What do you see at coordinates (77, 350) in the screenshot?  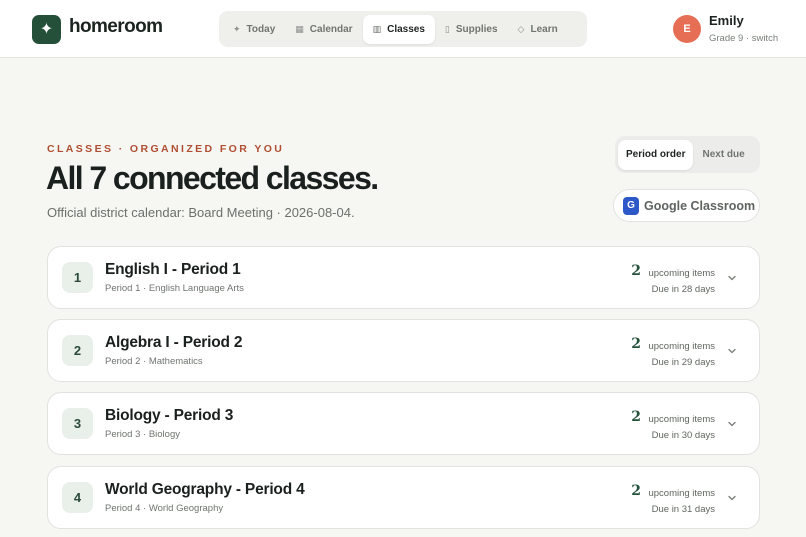 I see `period-badge: 2` at bounding box center [77, 350].